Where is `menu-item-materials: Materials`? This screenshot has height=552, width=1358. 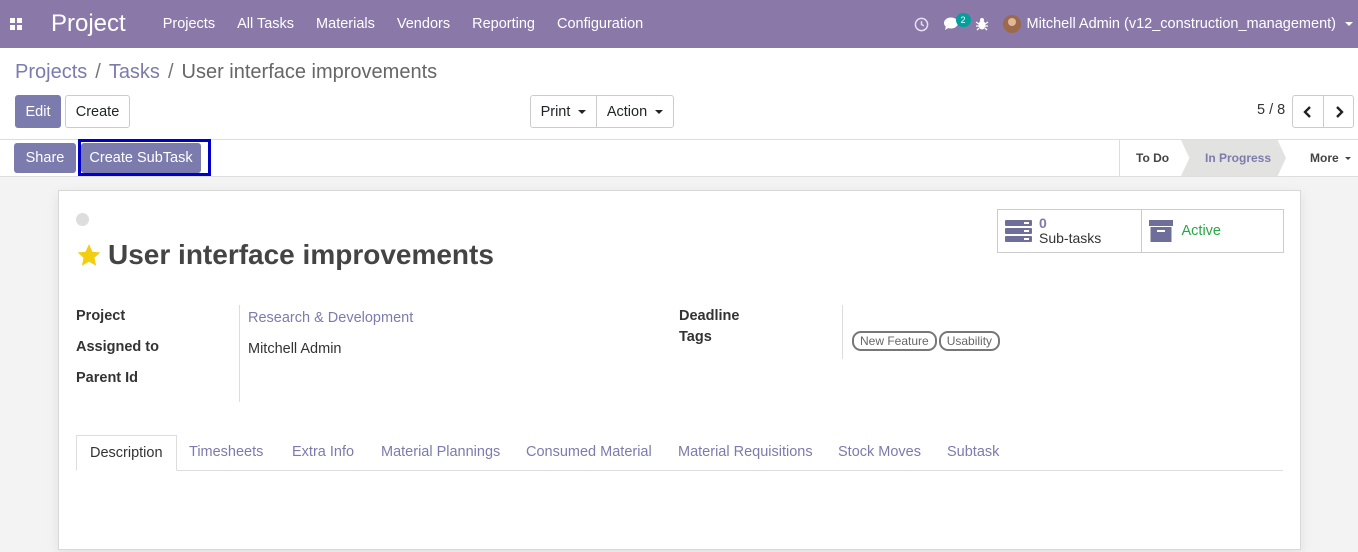 menu-item-materials: Materials is located at coordinates (345, 24).